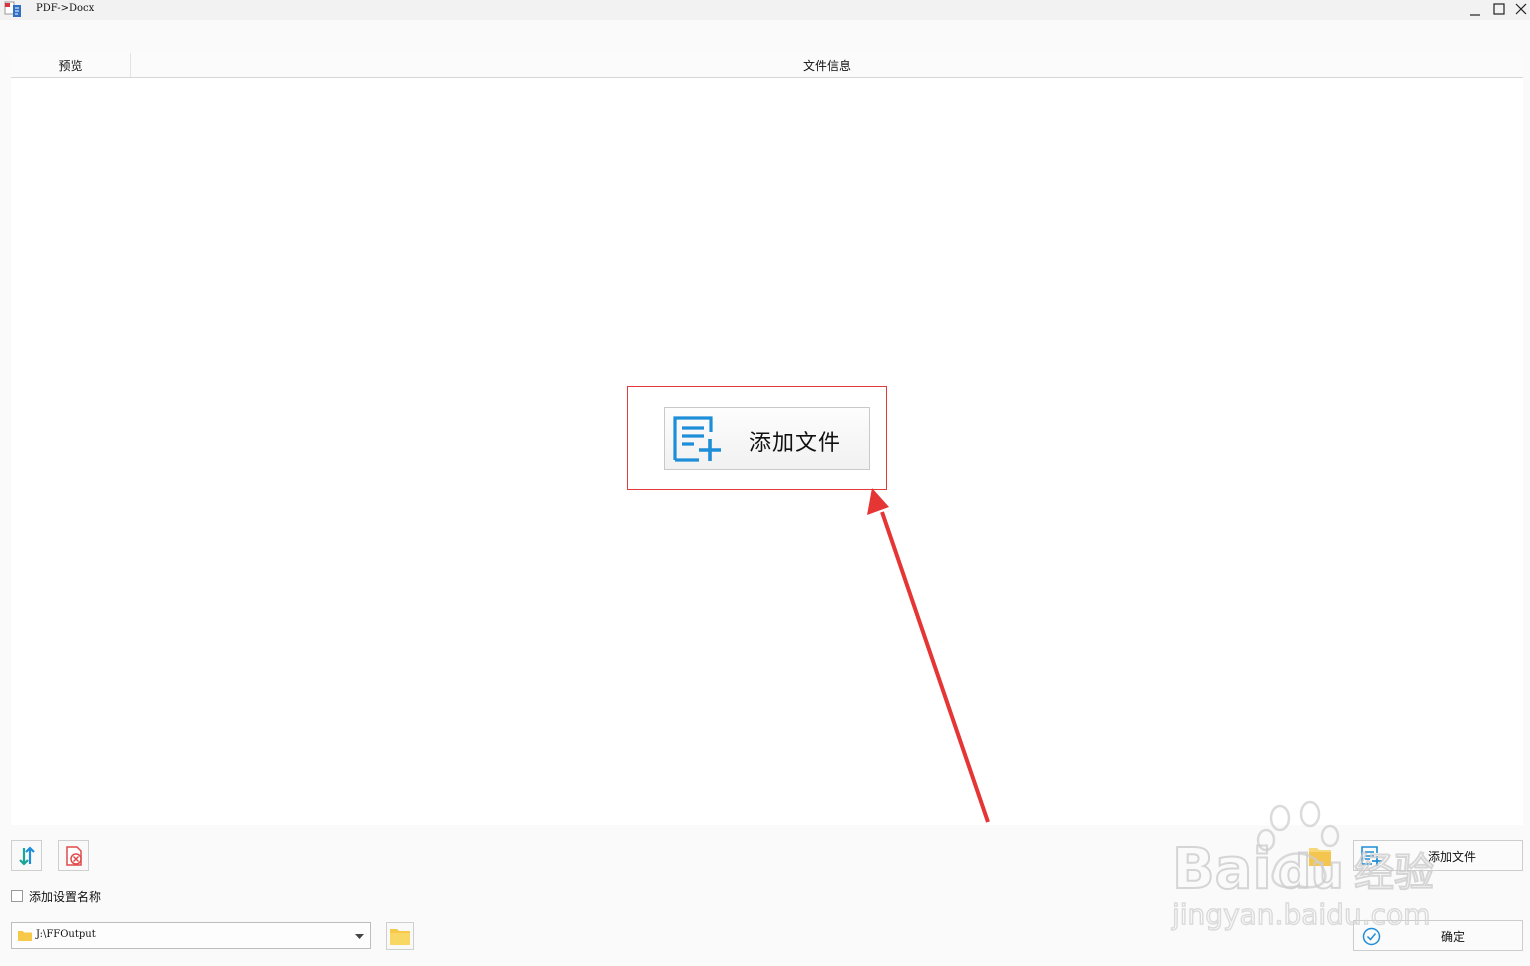 The image size is (1530, 966). What do you see at coordinates (71, 65) in the screenshot?
I see `column-header-preview: 预览` at bounding box center [71, 65].